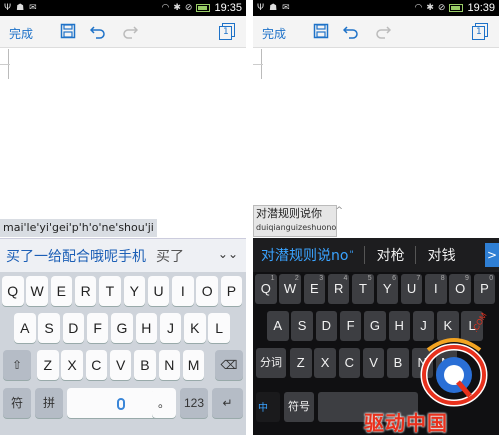 Image resolution: width=500 pixels, height=435 pixels. What do you see at coordinates (227, 403) in the screenshot?
I see `enter-key: ↵` at bounding box center [227, 403].